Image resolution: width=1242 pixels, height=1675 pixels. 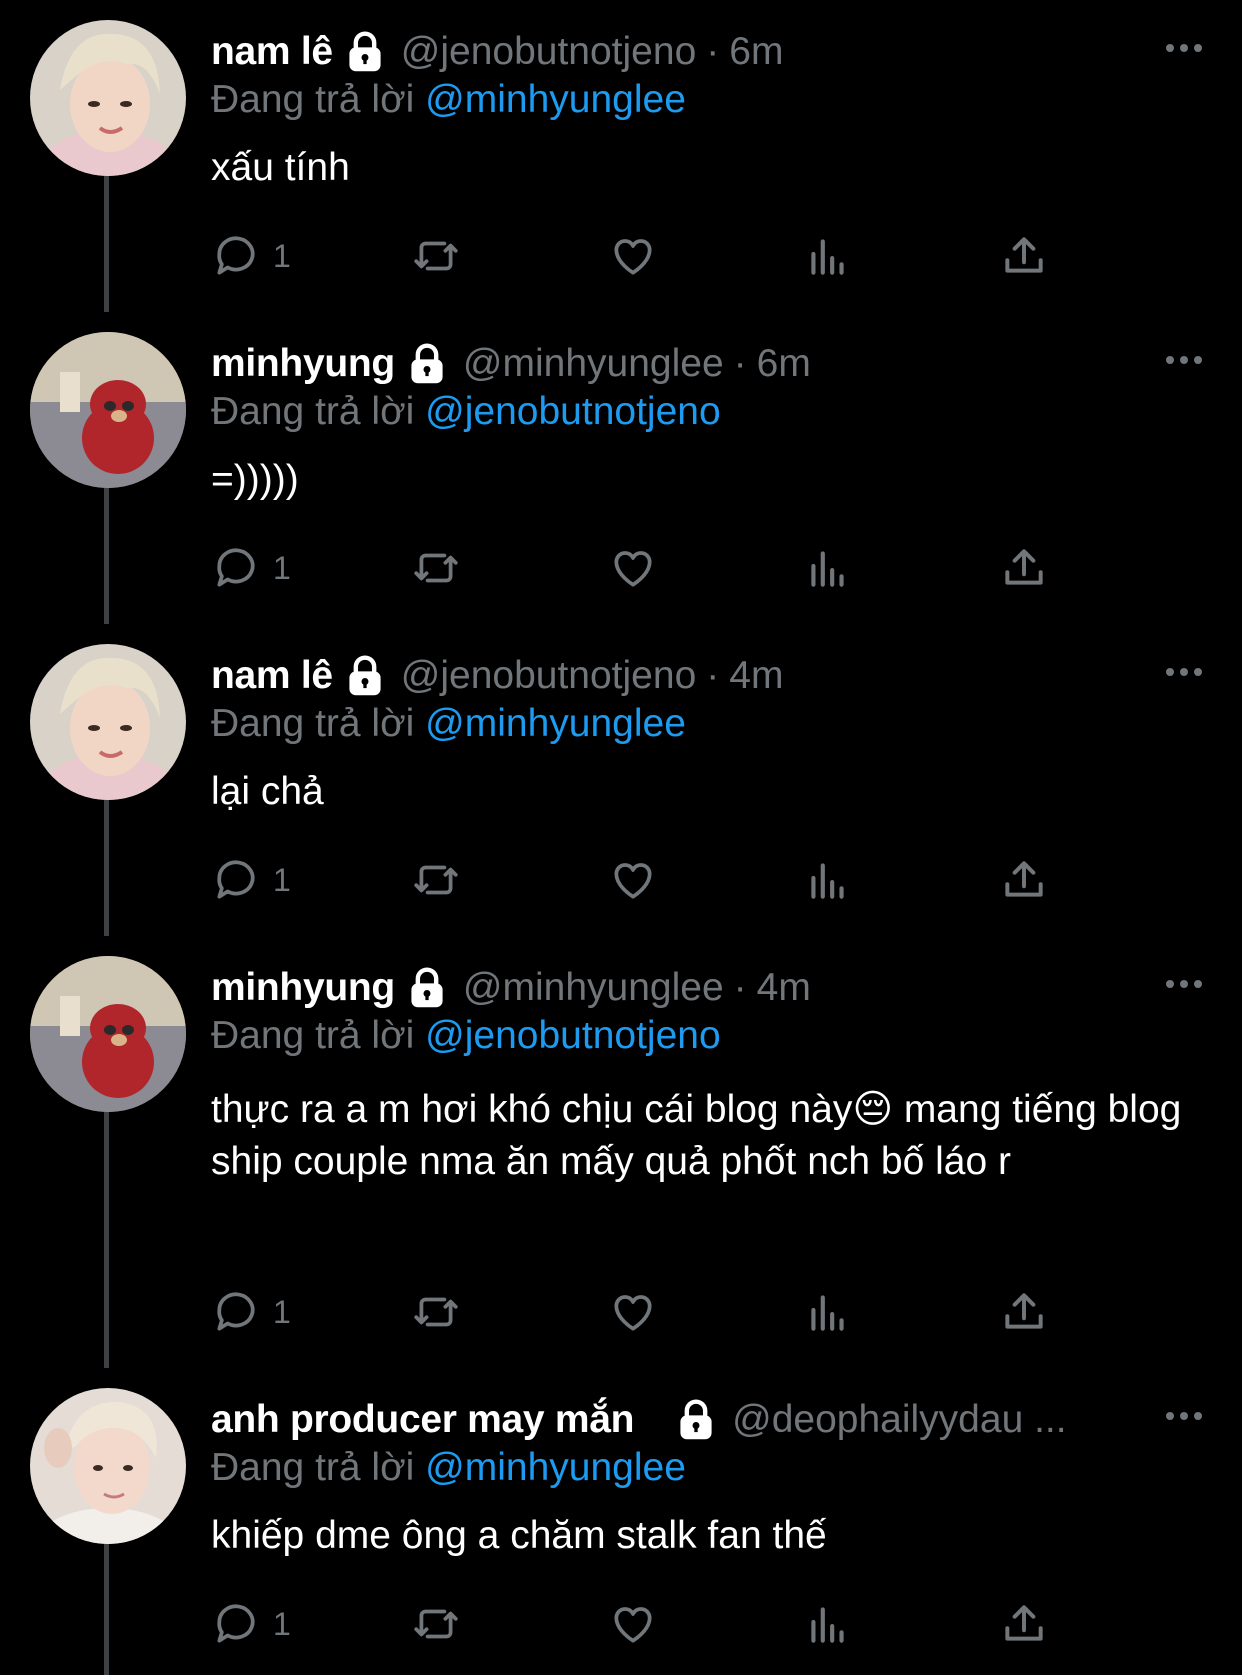 I want to click on tweet-header: nam lê @jenobutnotjeno · 4m, so click(x=666, y=676).